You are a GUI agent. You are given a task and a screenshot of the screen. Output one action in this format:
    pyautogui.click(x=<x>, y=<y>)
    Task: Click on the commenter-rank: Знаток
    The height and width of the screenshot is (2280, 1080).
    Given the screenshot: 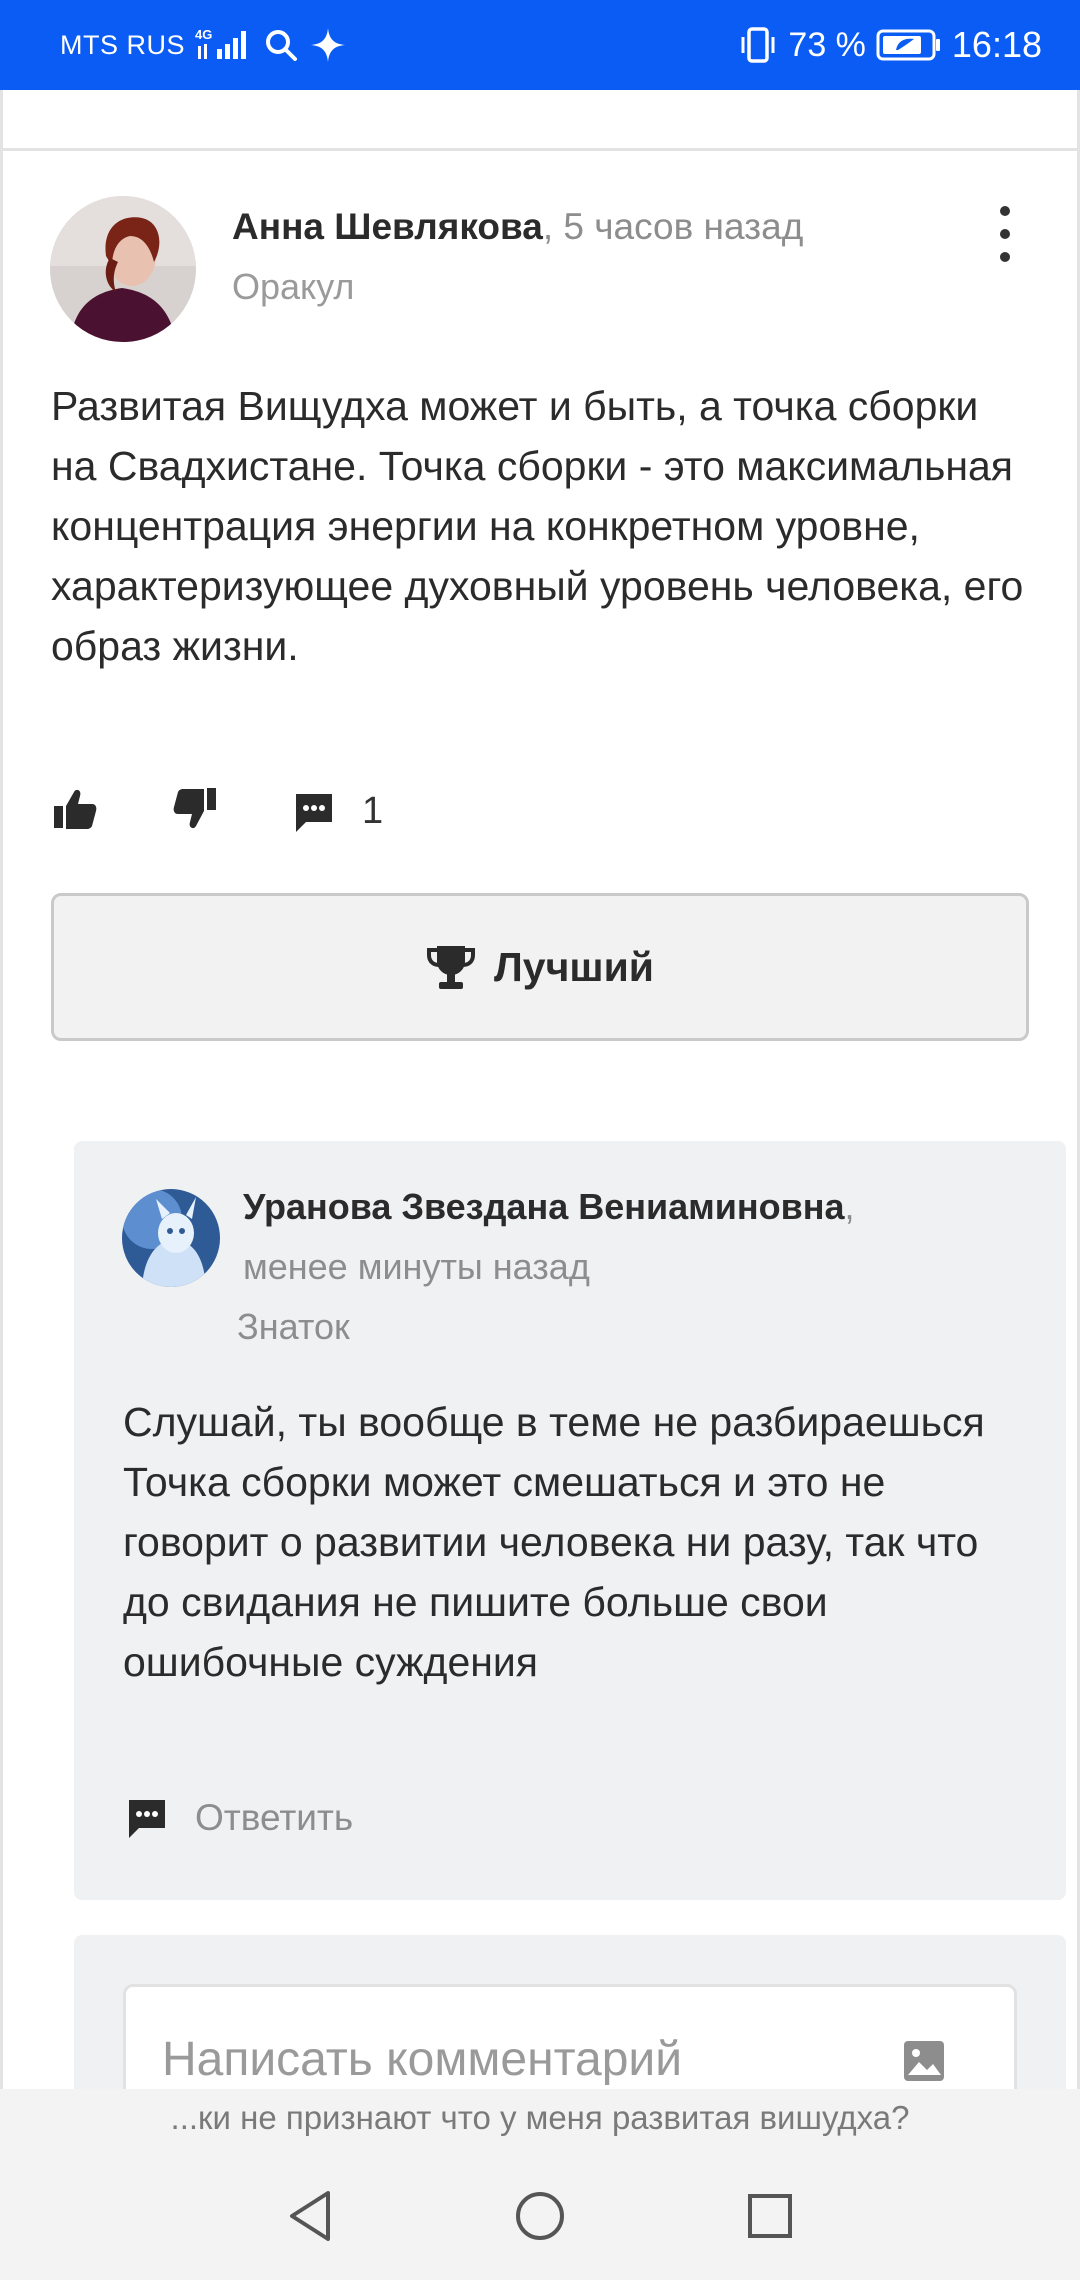 What is the action you would take?
    pyautogui.click(x=293, y=1326)
    